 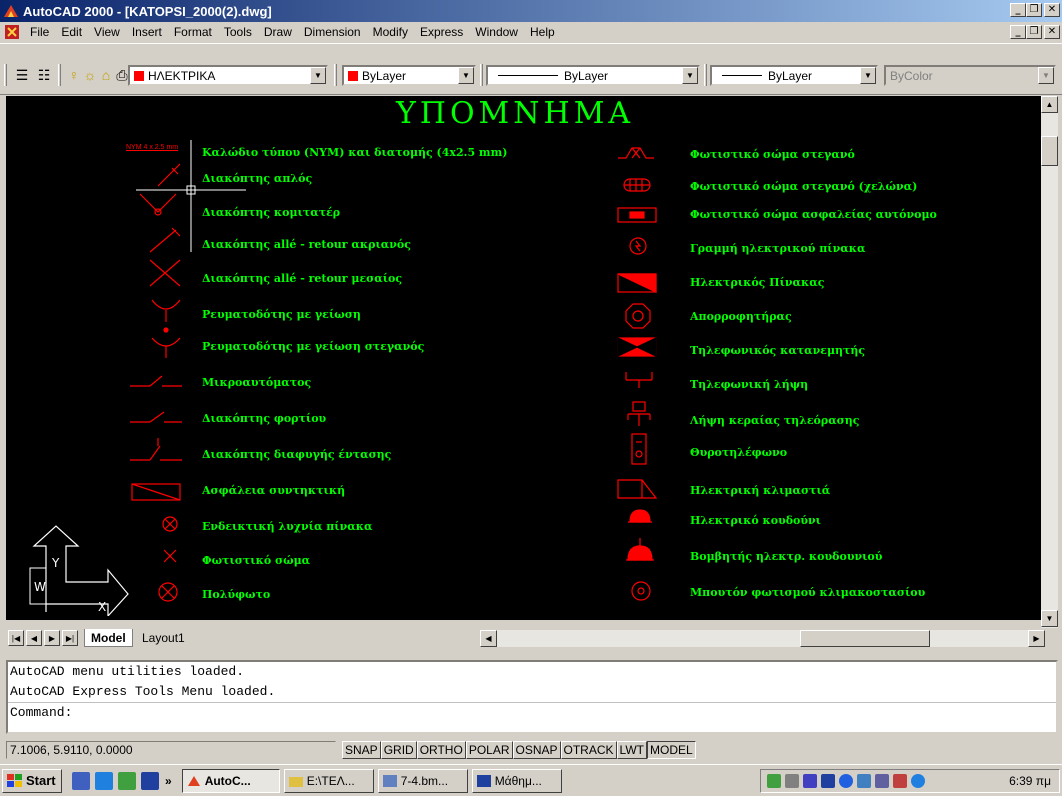 I want to click on command-prompt: Command:, so click(x=532, y=712).